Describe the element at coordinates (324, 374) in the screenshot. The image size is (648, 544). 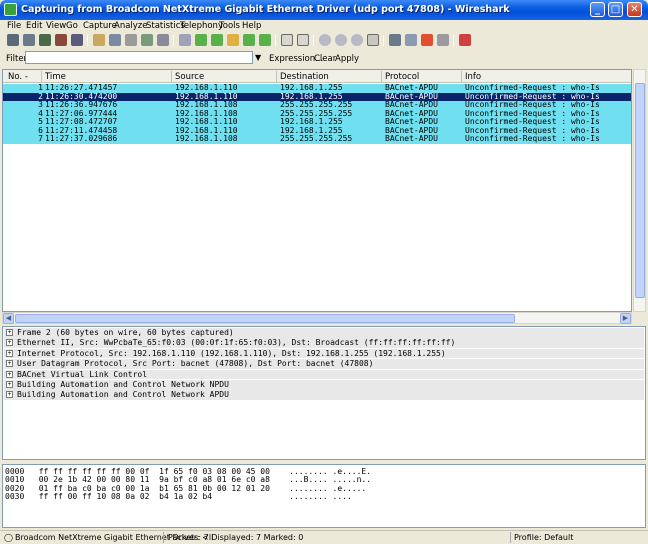
I see `detail-tree-item: + BACnet Virtual Link Control` at that location.